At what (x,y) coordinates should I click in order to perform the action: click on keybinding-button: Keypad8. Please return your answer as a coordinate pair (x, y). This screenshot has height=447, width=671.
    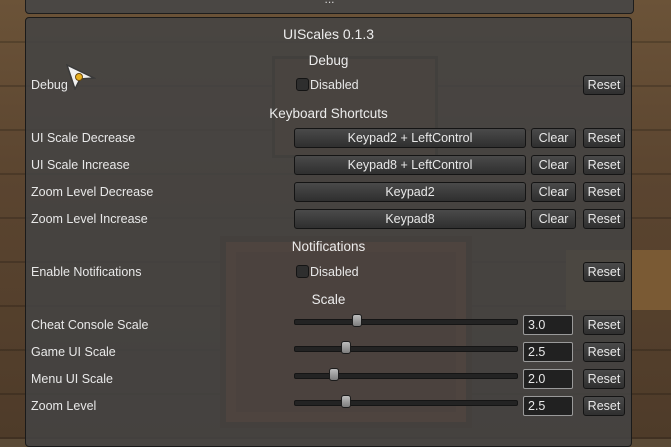
    Looking at the image, I should click on (410, 219).